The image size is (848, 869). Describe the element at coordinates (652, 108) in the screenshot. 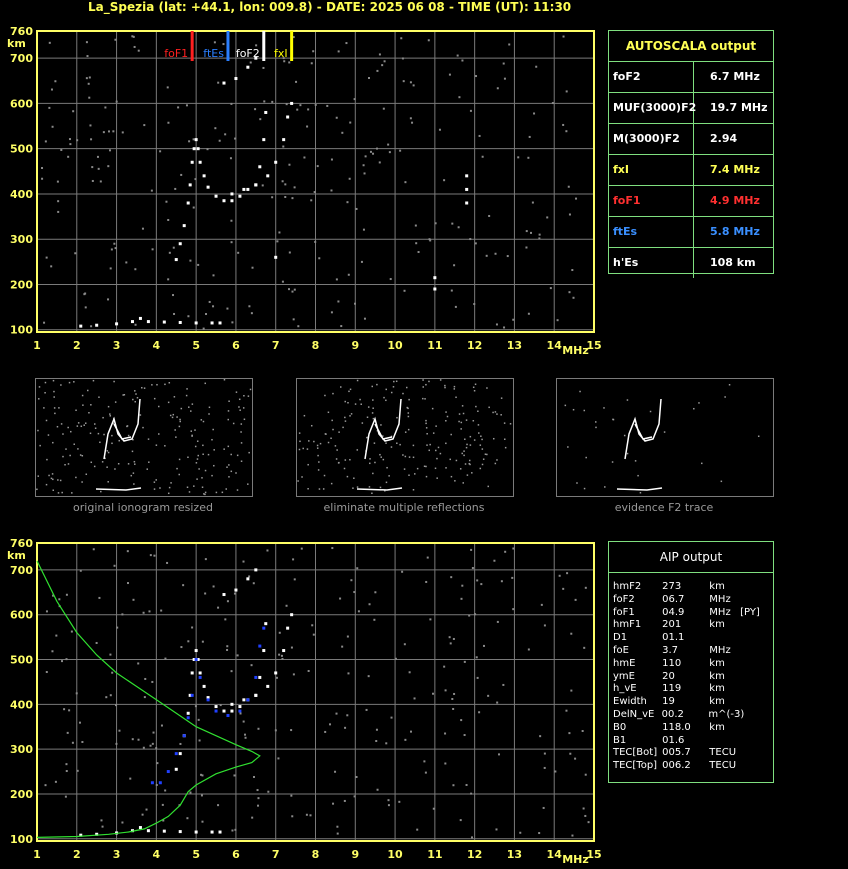

I see `autoscala-param-name: MUF(3000)F2` at that location.